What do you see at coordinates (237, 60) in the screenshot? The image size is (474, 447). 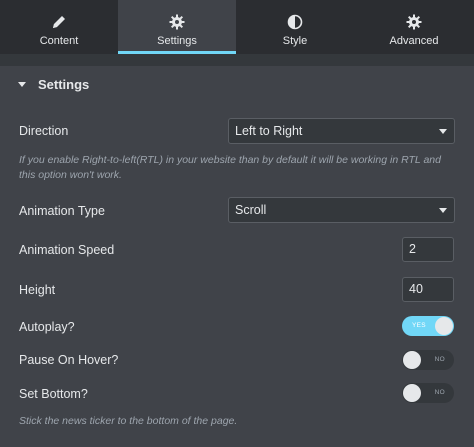 I see `tabs-divider` at bounding box center [237, 60].